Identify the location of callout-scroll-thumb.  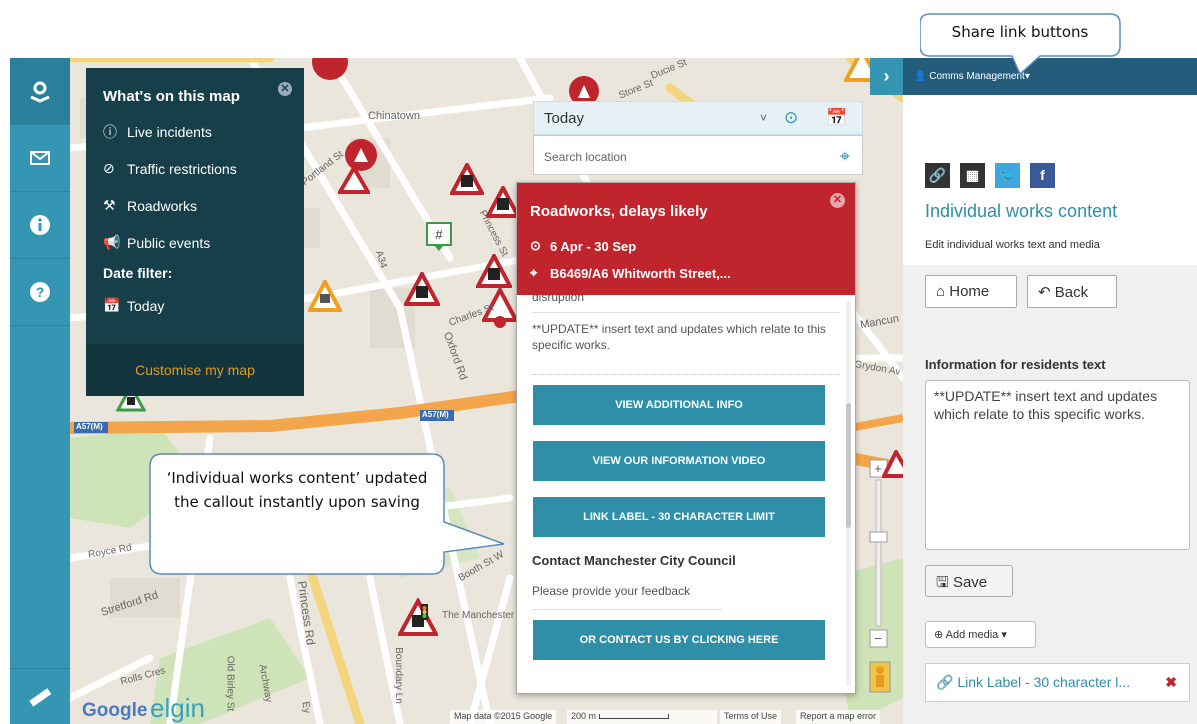
(848, 465).